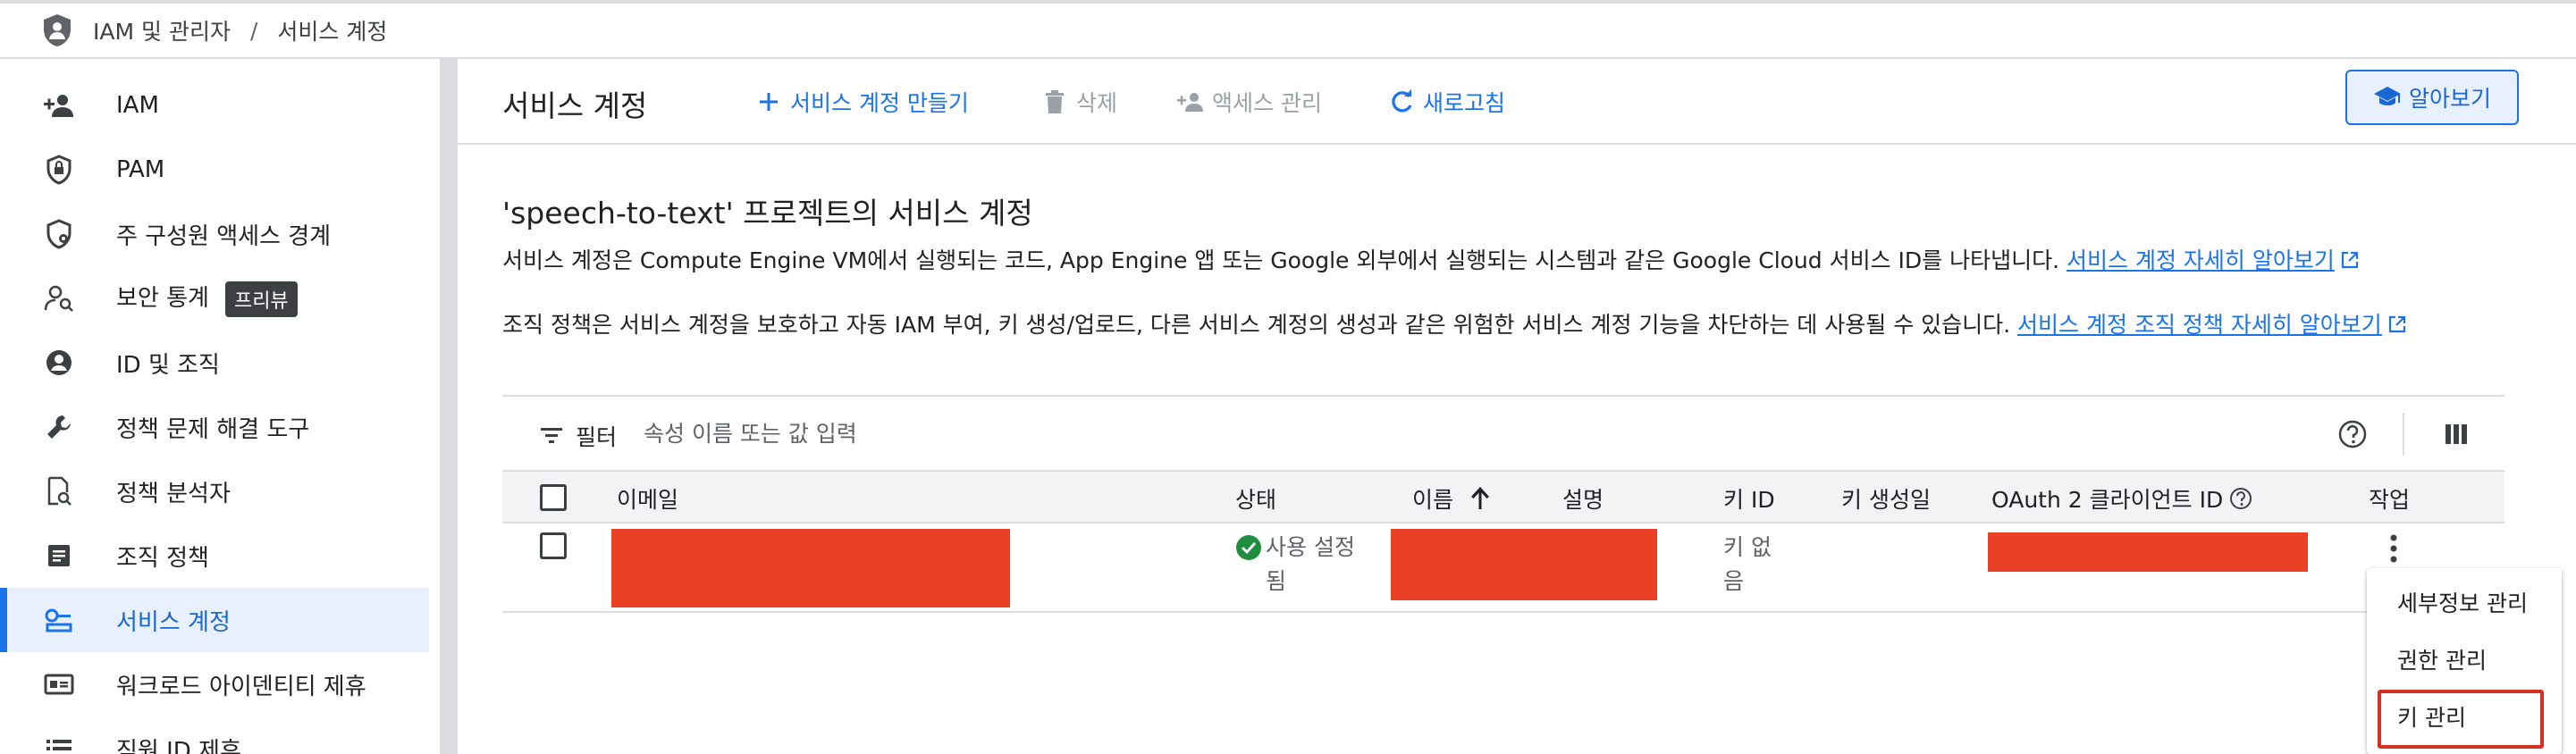  Describe the element at coordinates (59, 742) in the screenshot. I see `list-icon` at that location.